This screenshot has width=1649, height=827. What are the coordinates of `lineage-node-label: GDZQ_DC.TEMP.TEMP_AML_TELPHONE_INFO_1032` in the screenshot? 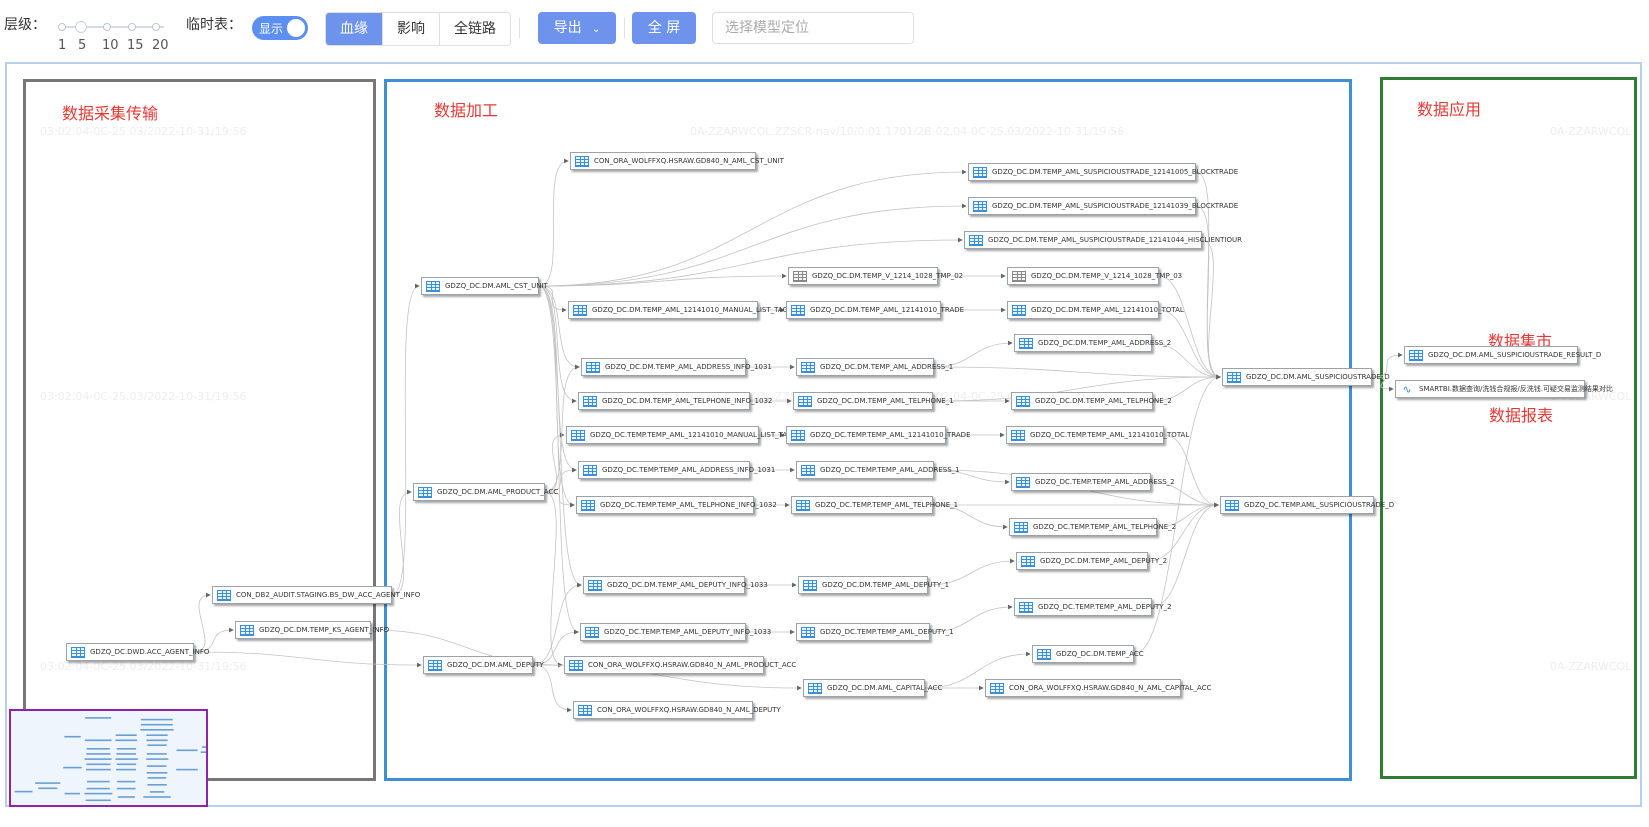 It's located at (688, 505).